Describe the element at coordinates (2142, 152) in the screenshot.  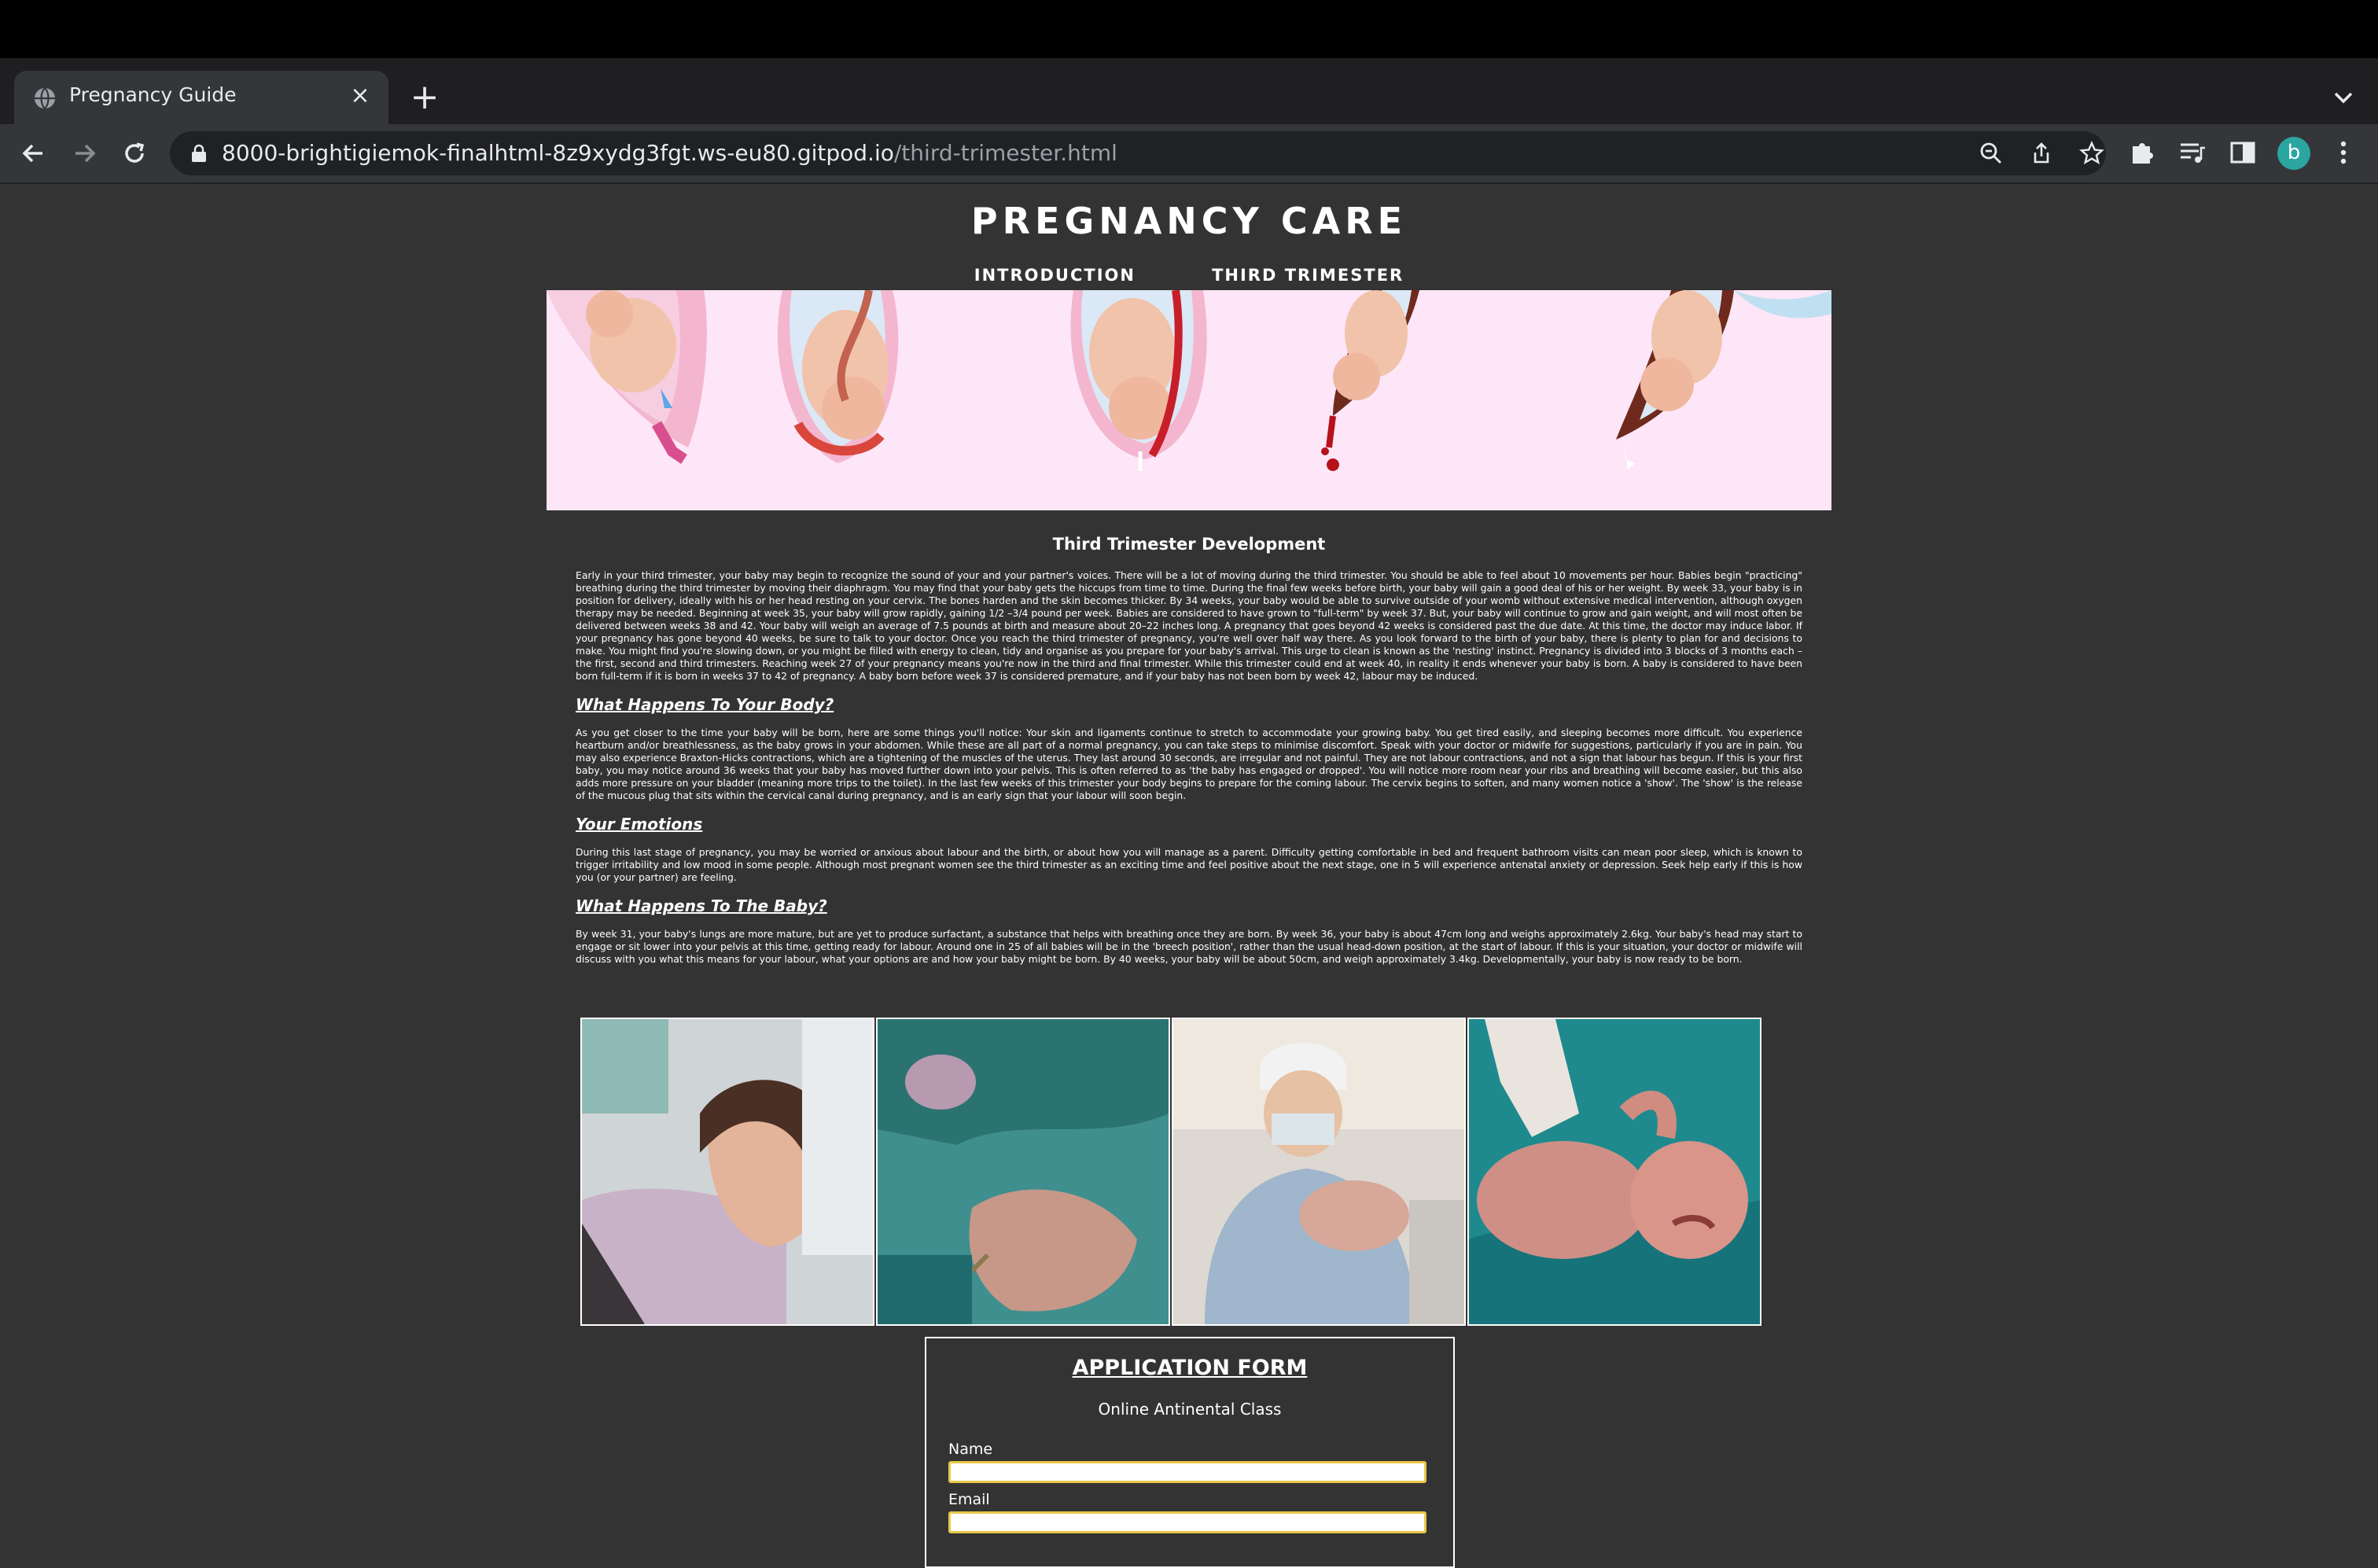
I see `extensions-puzzle-icon` at that location.